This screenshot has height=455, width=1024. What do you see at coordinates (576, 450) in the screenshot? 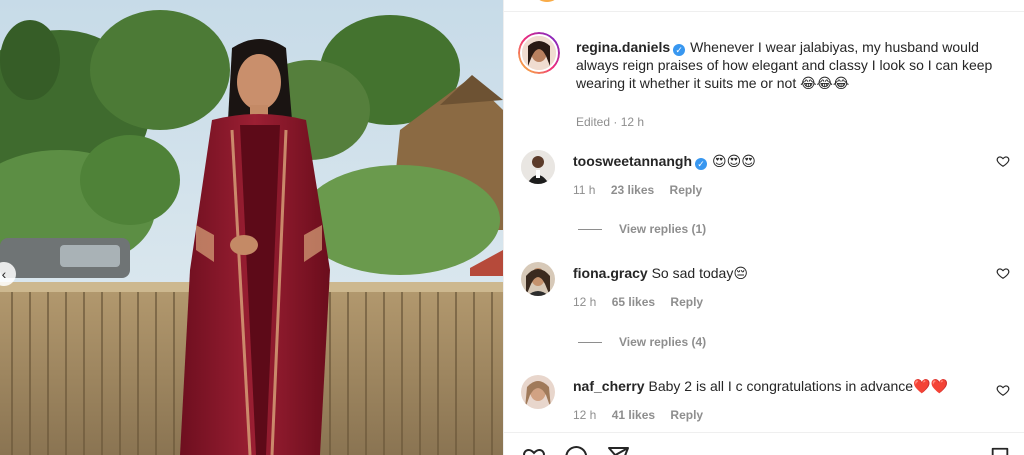
I see `comment-icon` at bounding box center [576, 450].